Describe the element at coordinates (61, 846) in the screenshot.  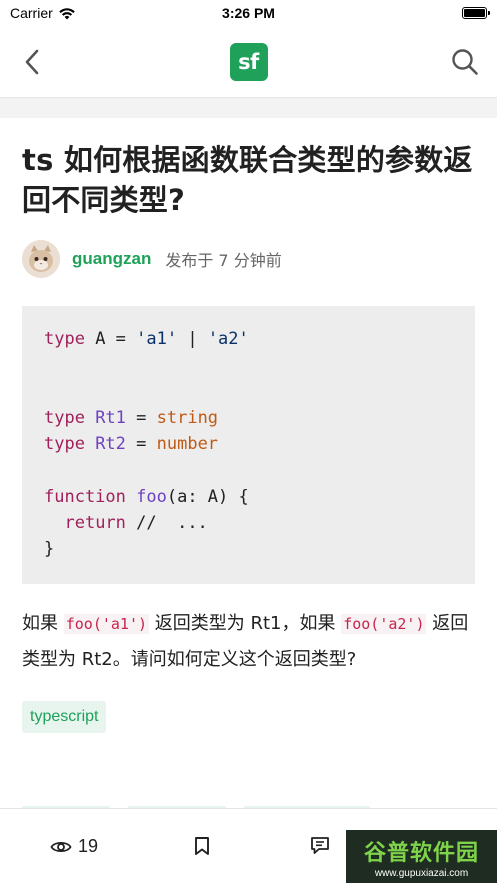
I see `eye-icon` at that location.